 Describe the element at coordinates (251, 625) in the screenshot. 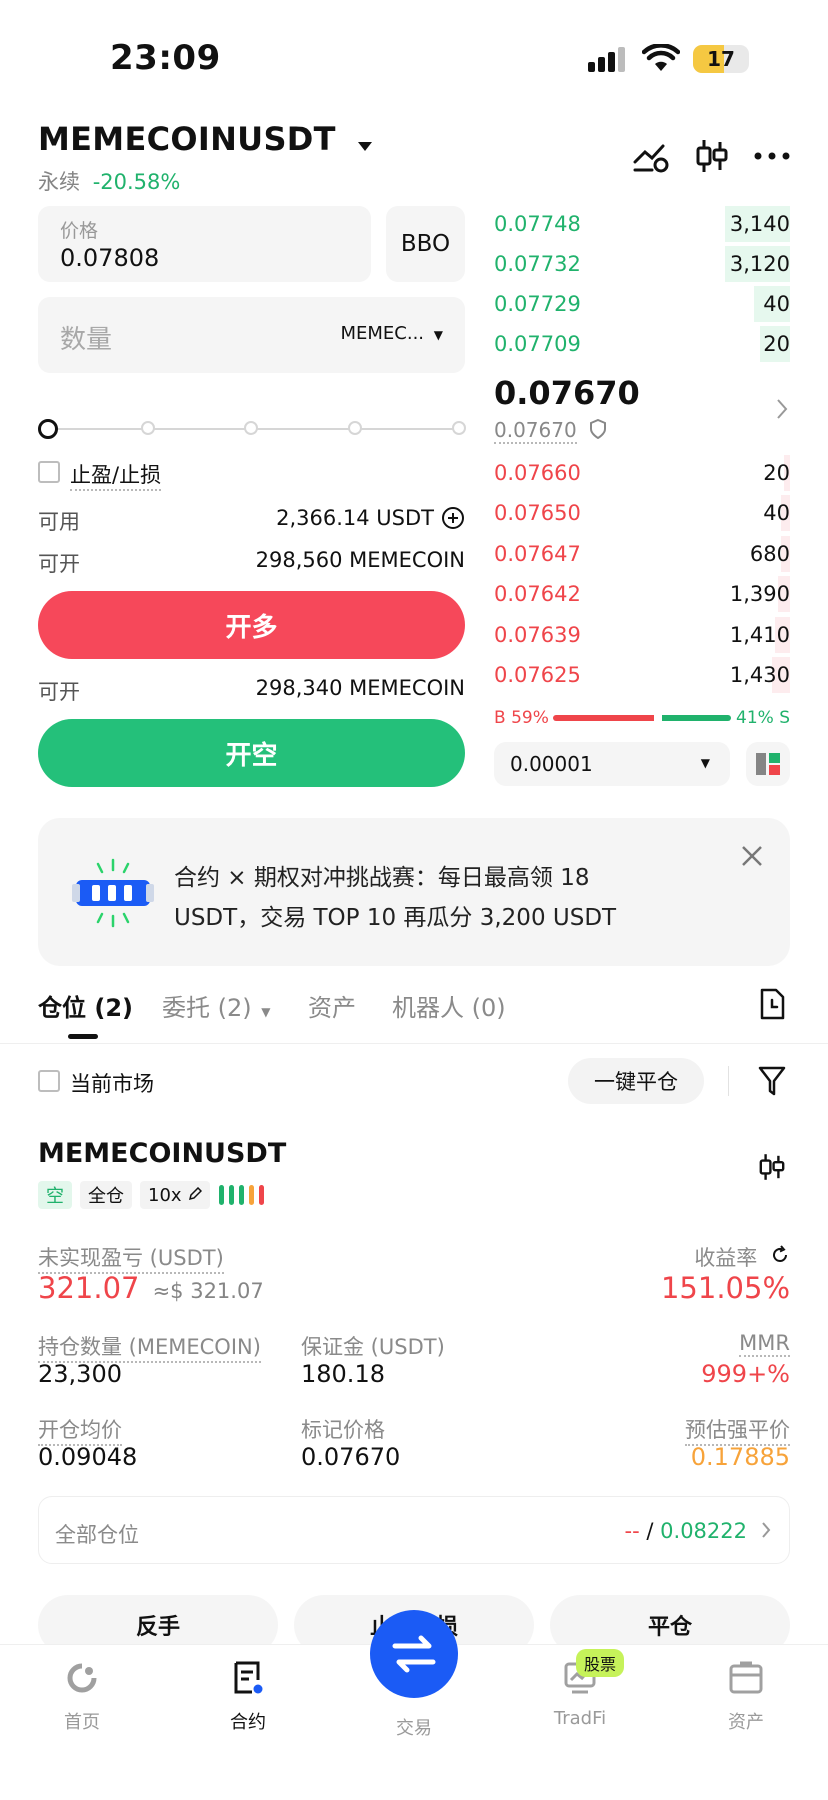

I see `open-long-button: 开多` at that location.